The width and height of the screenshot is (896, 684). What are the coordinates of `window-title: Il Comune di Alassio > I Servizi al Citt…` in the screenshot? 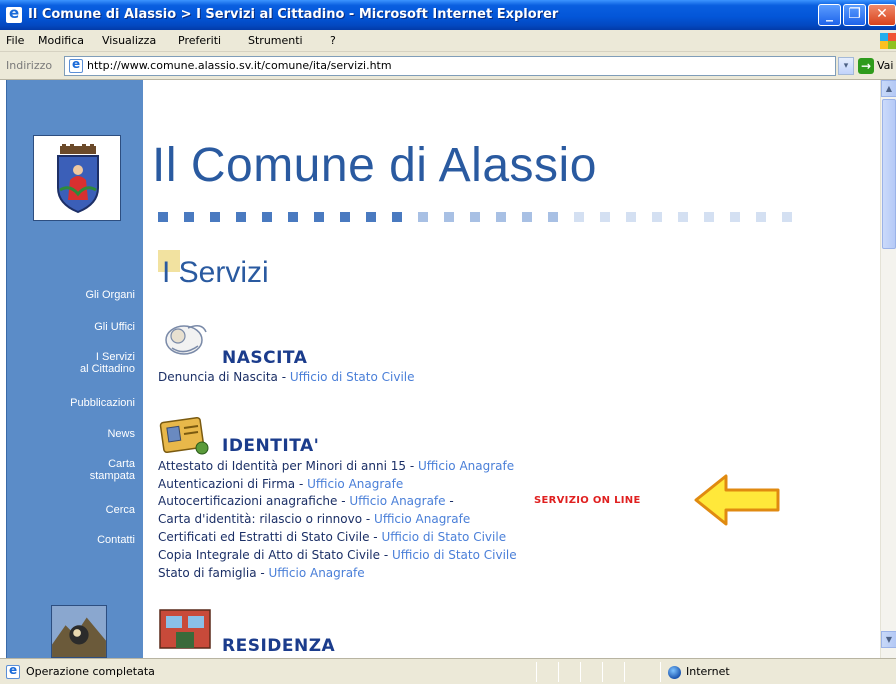 It's located at (293, 14).